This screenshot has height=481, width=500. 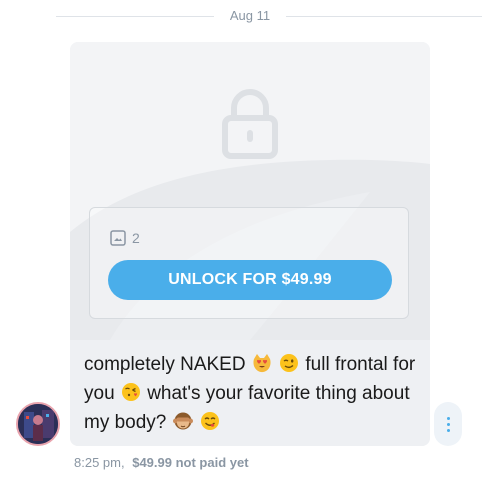 What do you see at coordinates (209, 421) in the screenshot?
I see `face-savoring-food-emoji` at bounding box center [209, 421].